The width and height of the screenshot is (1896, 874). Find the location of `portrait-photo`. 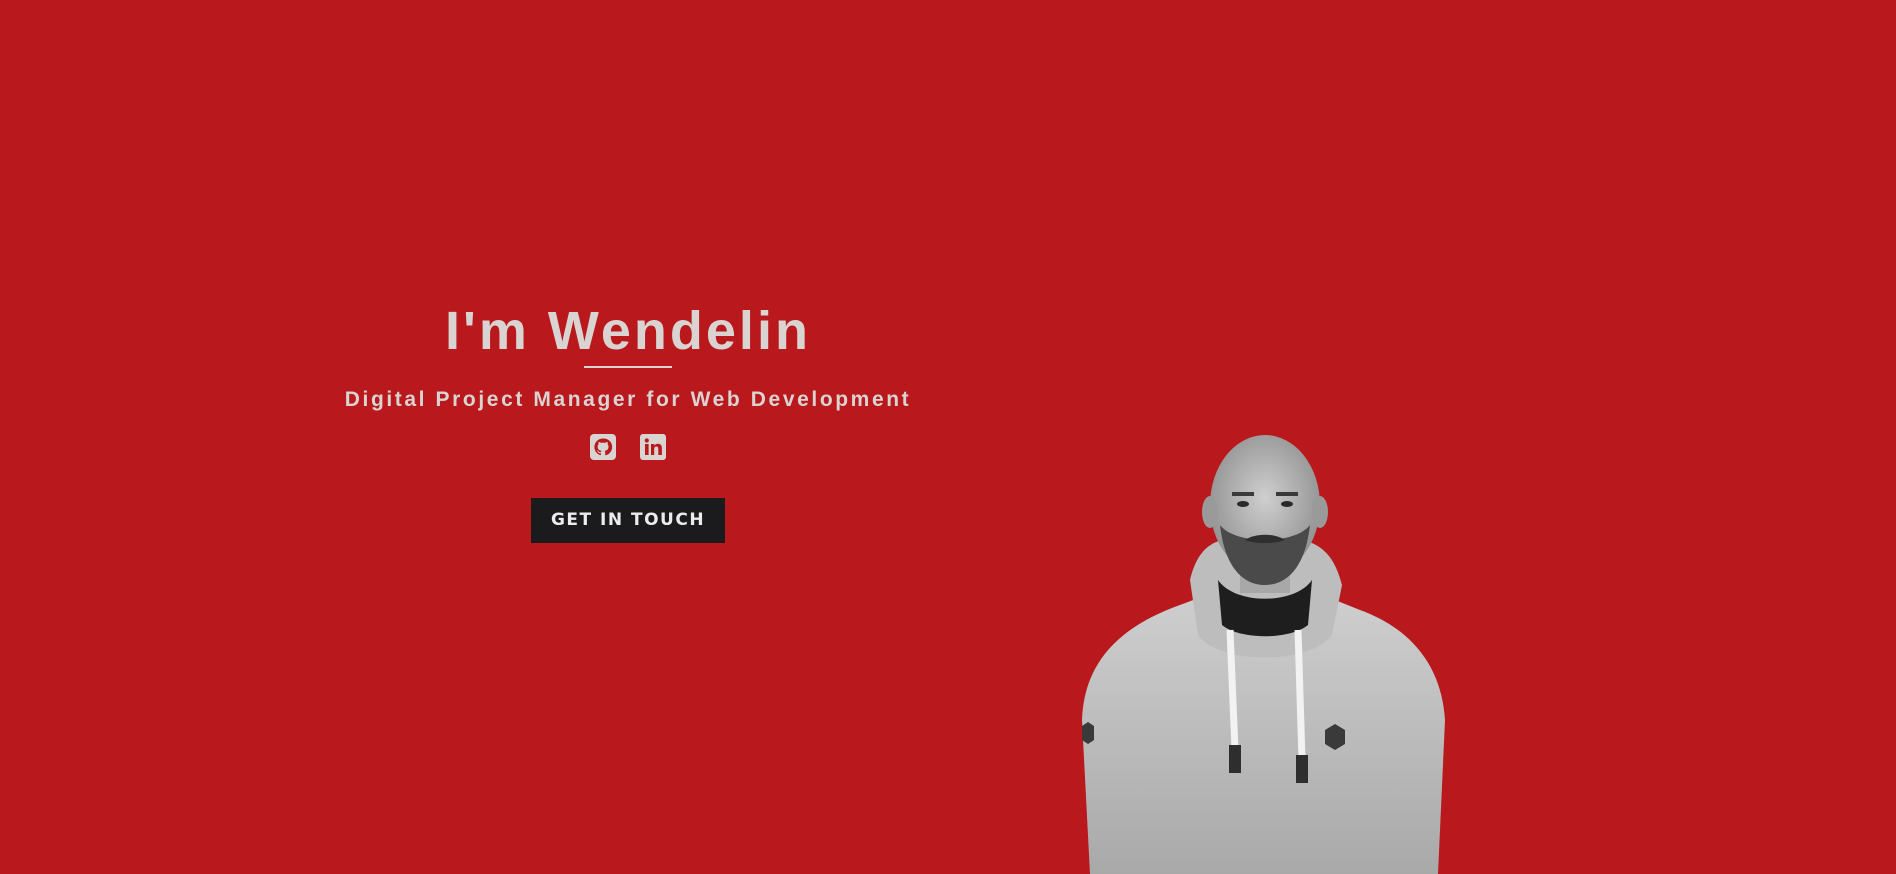

portrait-photo is located at coordinates (1265, 647).